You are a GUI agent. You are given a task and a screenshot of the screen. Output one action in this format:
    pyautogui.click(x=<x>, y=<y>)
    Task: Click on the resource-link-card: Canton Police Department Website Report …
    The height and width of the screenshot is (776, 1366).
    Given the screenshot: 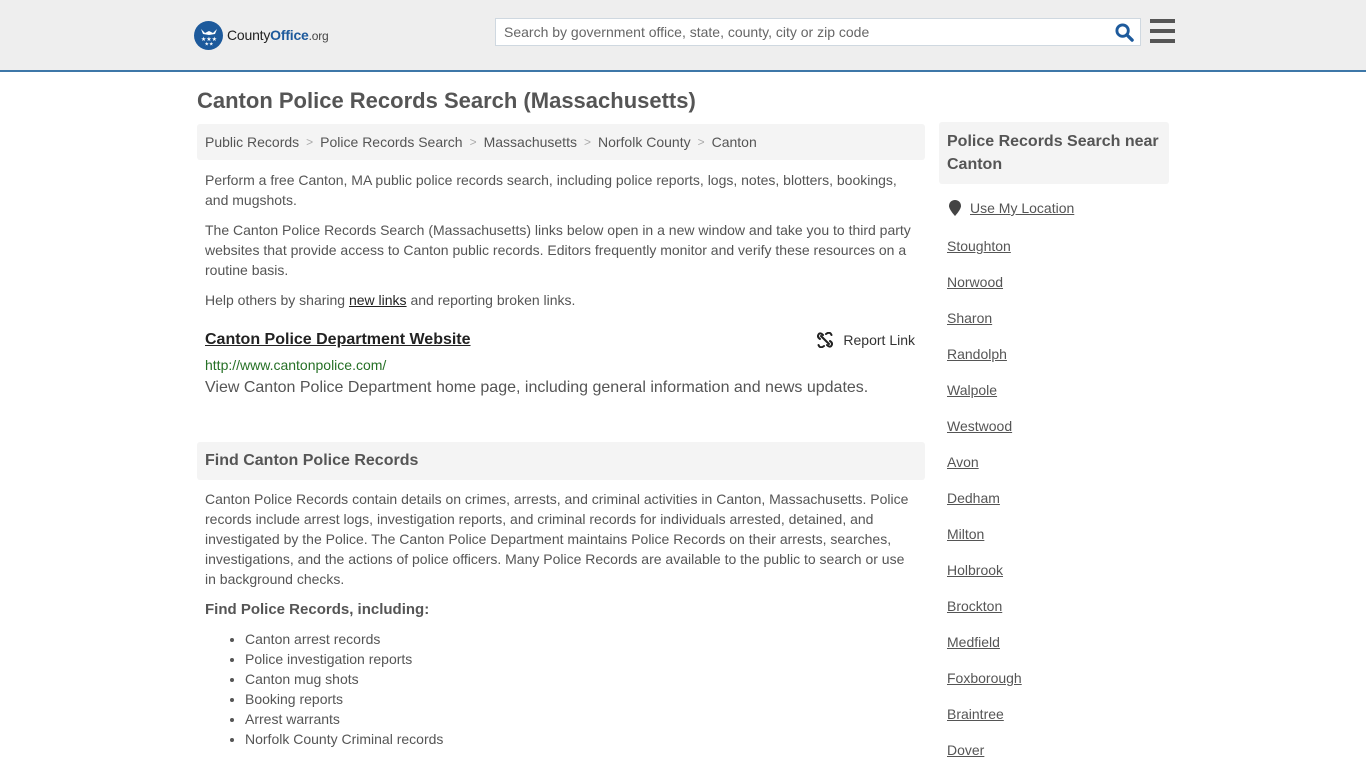 What is the action you would take?
    pyautogui.click(x=561, y=363)
    